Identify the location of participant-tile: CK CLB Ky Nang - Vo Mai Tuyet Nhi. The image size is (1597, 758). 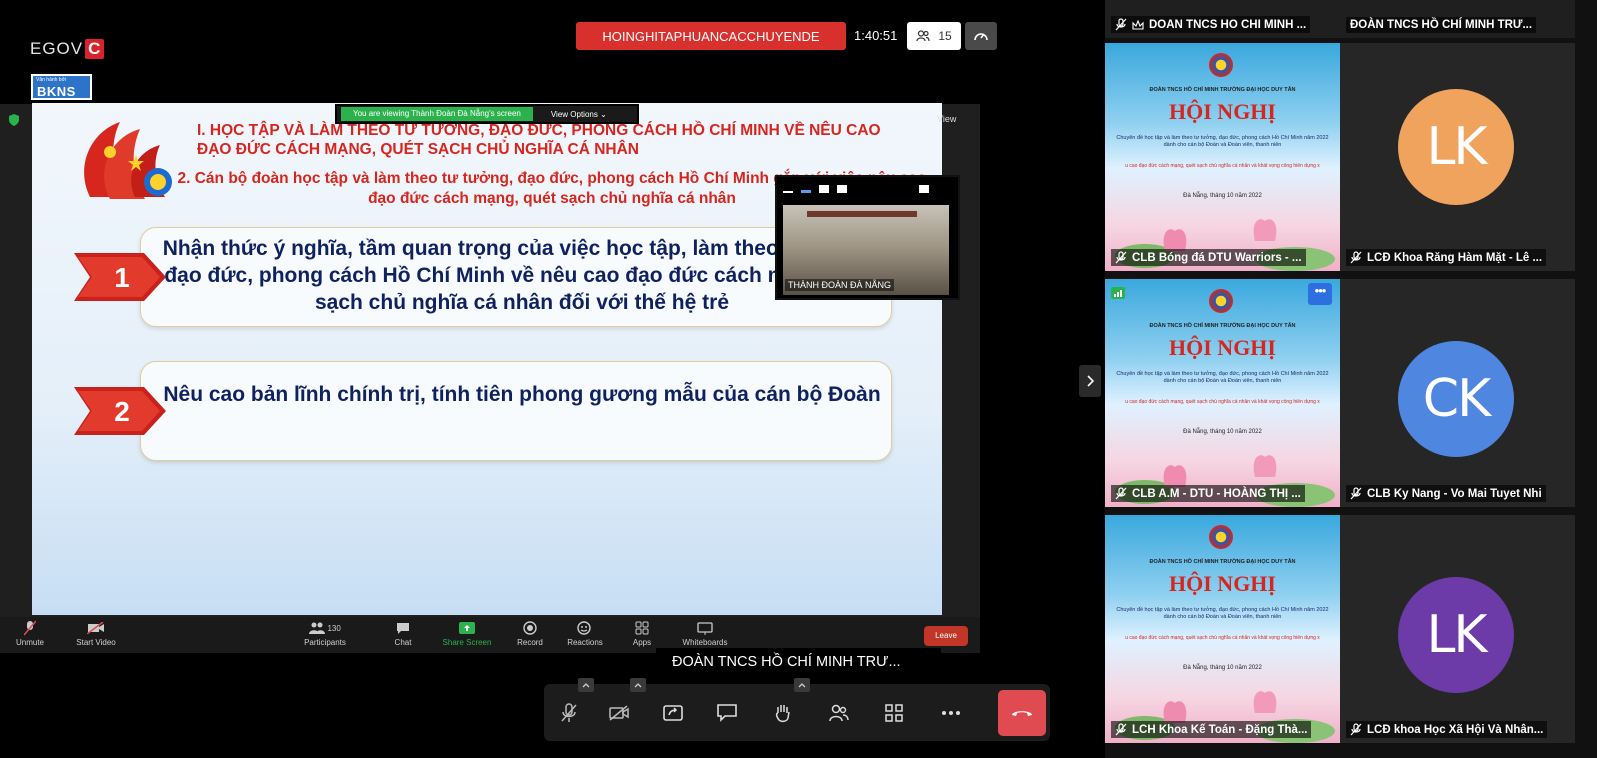
(1457, 393).